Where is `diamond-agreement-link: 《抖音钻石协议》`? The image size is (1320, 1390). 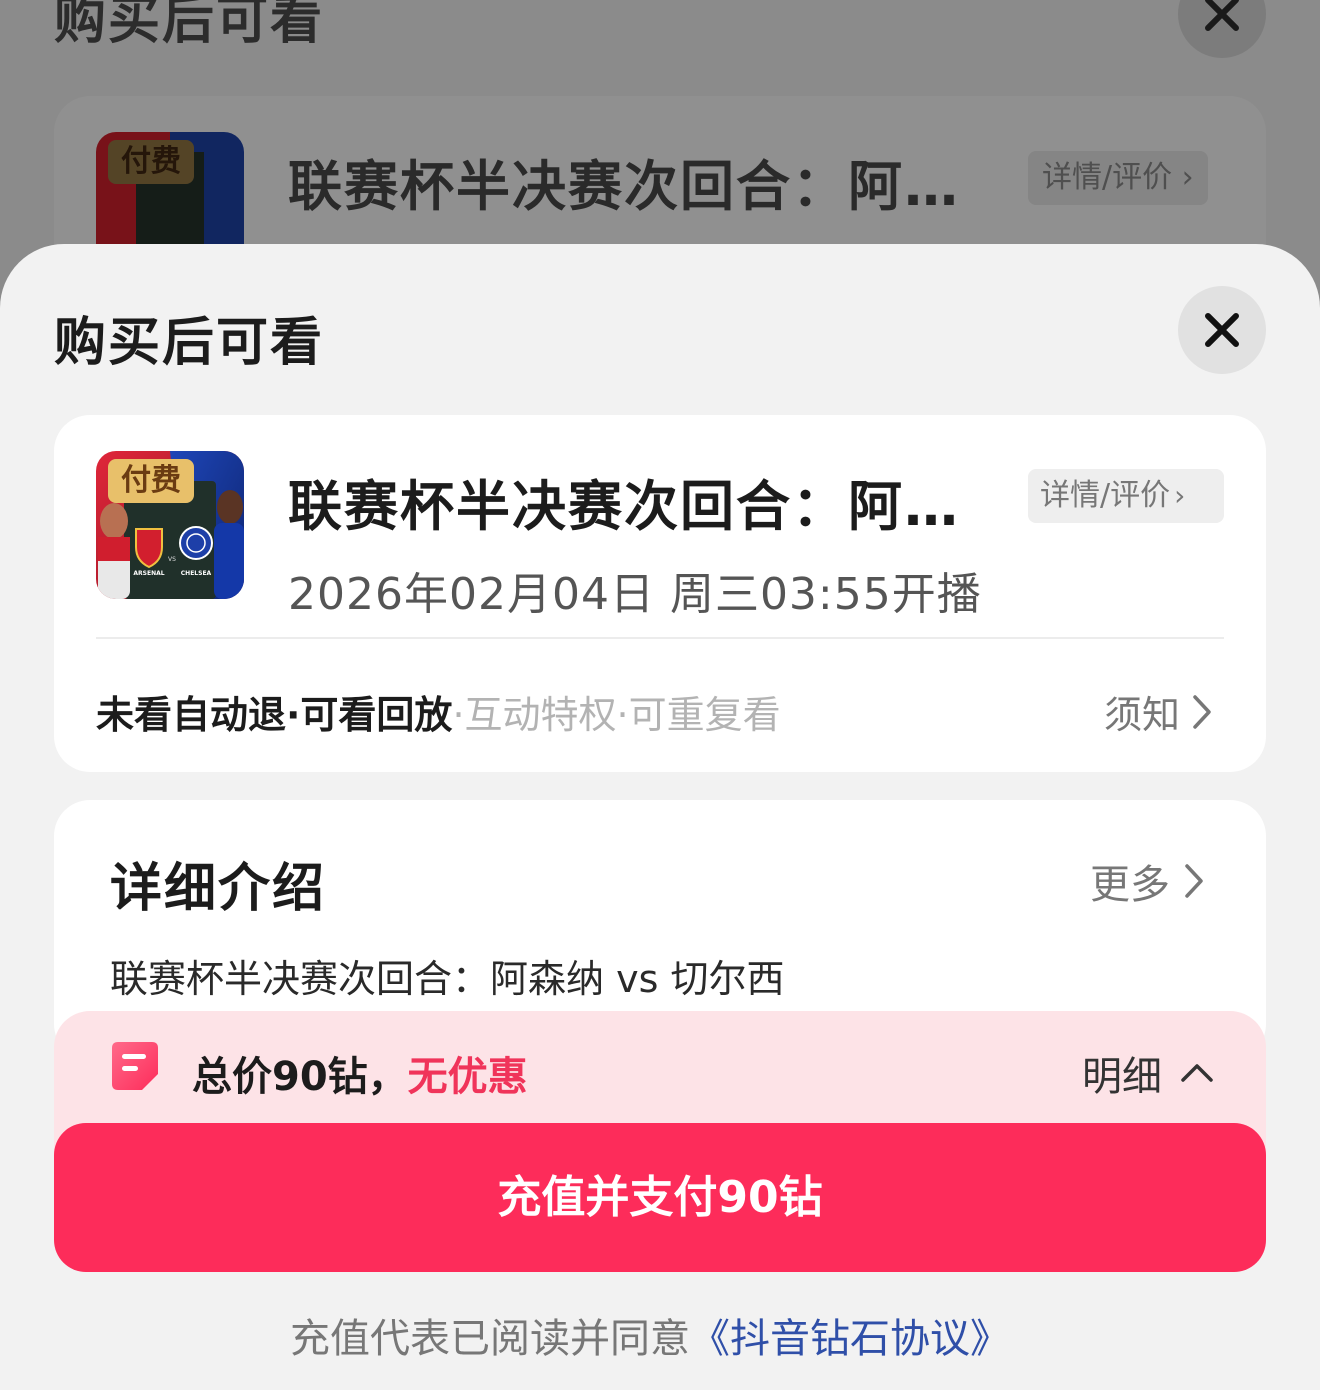
diamond-agreement-link: 《抖音钻石协议》 is located at coordinates (850, 1339).